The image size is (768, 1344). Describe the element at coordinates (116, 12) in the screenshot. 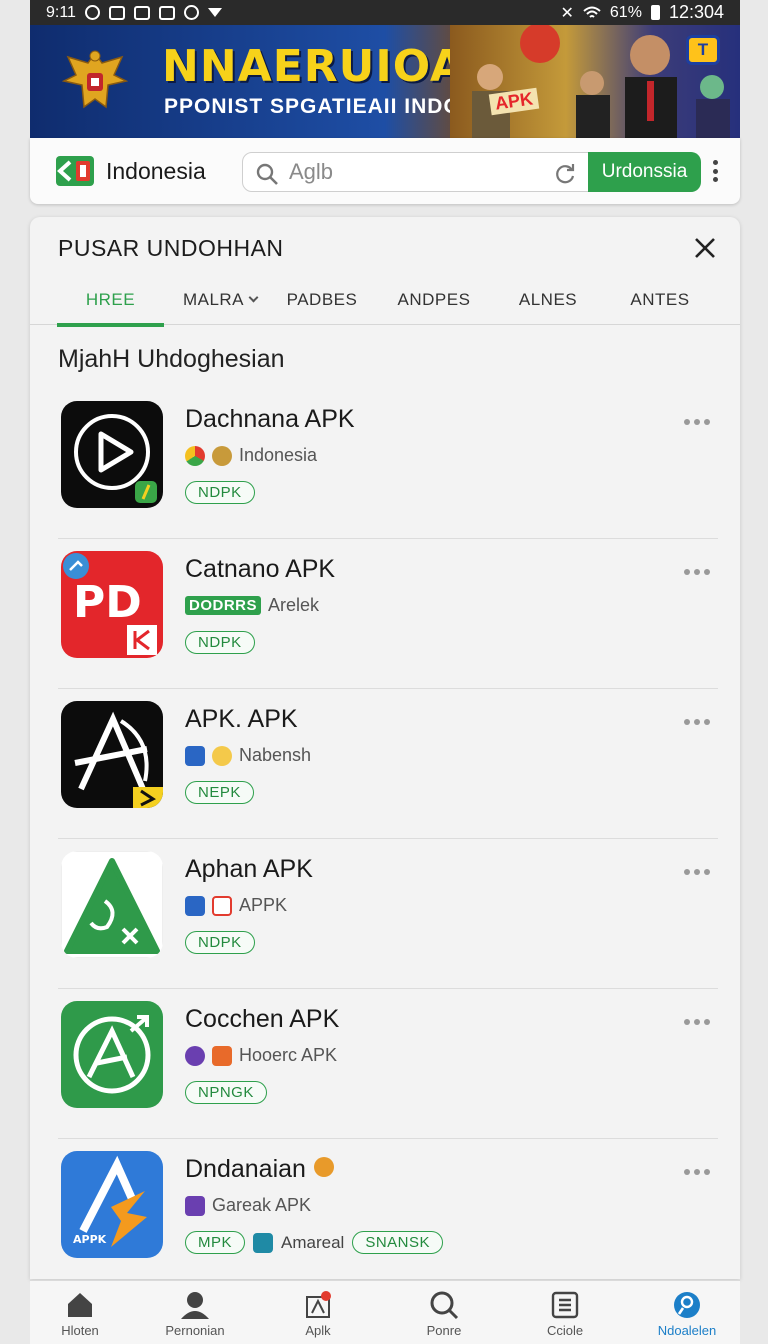

I see `notification-icon` at that location.